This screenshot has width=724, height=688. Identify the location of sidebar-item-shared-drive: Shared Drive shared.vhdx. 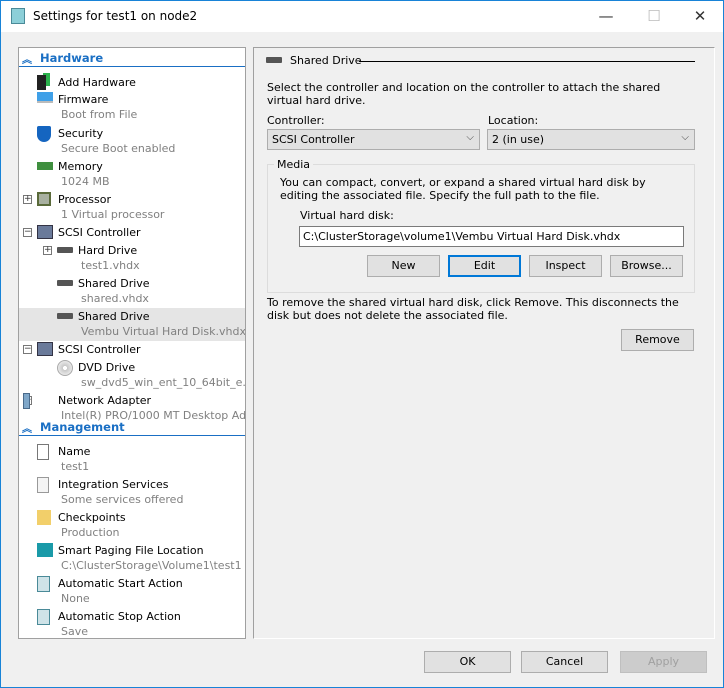
(132, 291).